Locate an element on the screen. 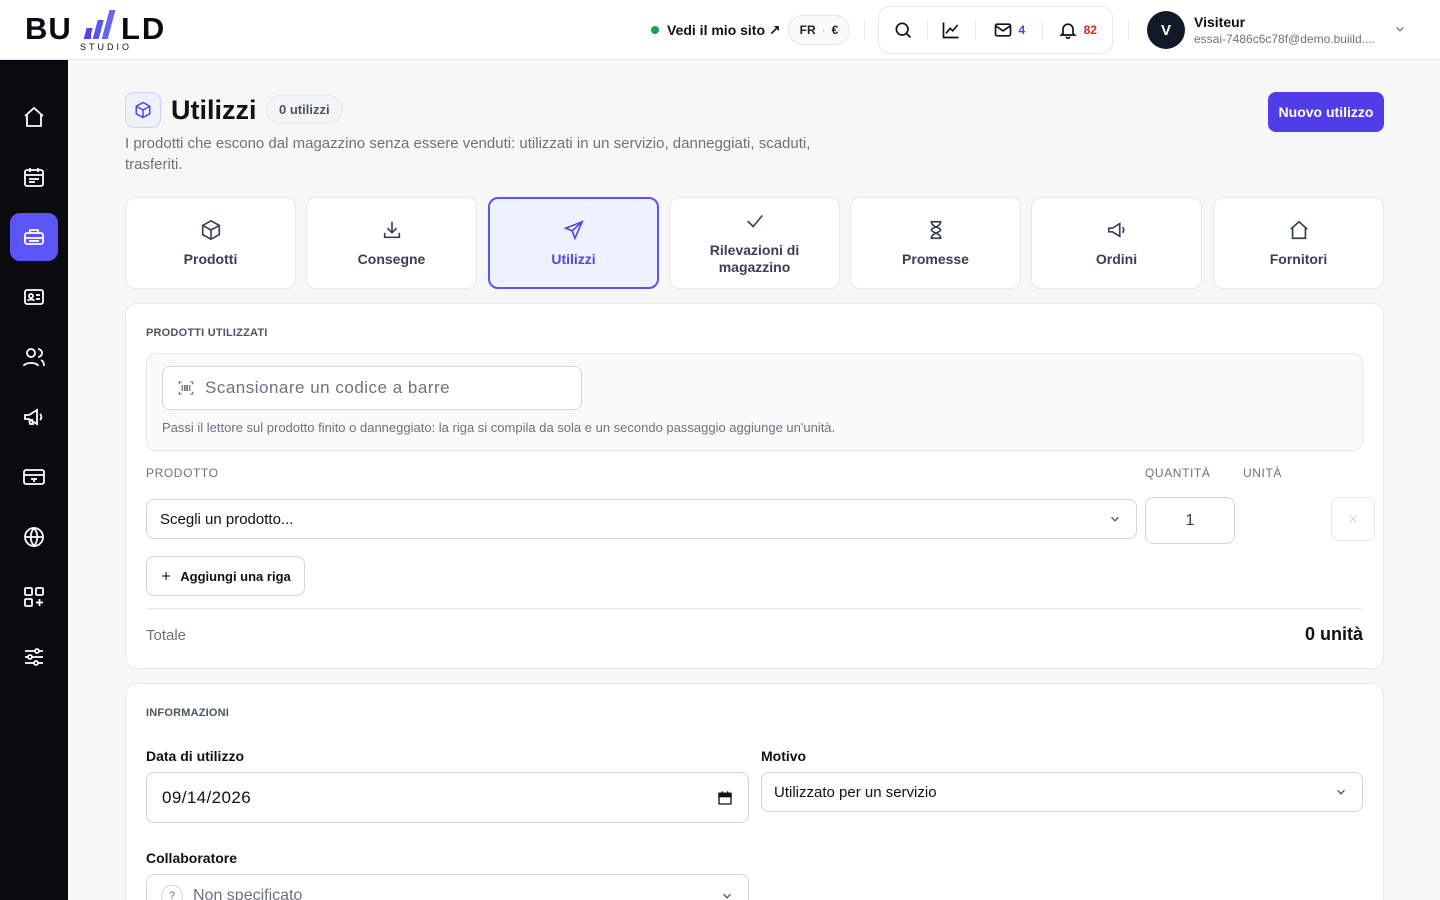  new-usage-button: Nuovo utilizzo is located at coordinates (1326, 112).